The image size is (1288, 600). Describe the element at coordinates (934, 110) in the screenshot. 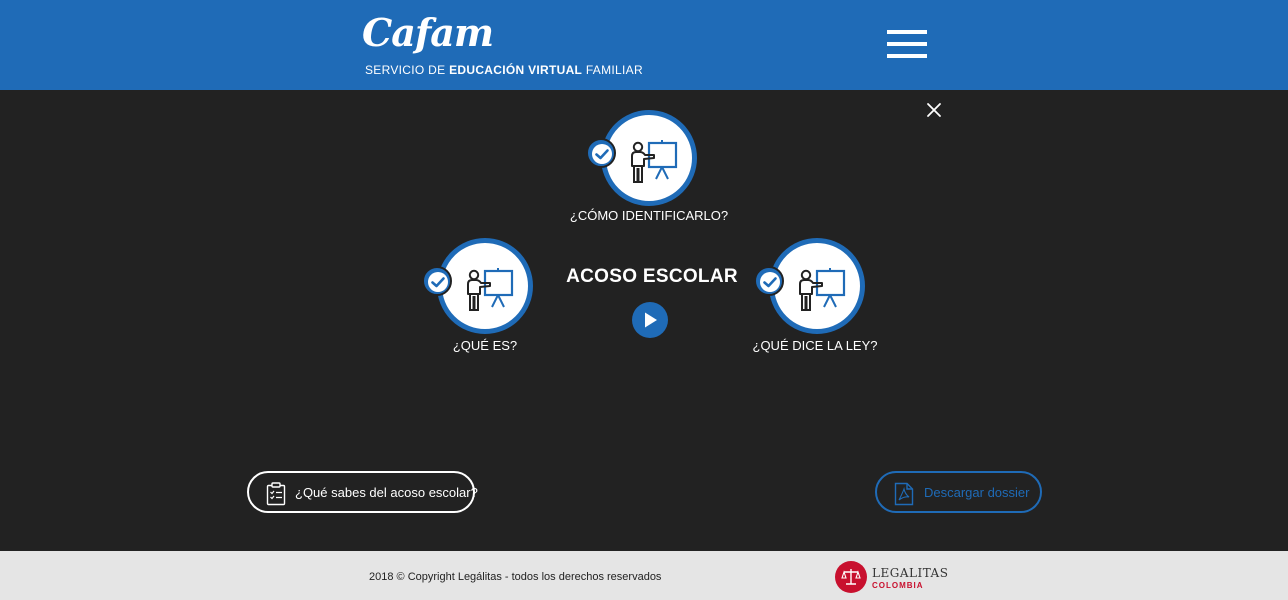

I see `close-icon` at that location.